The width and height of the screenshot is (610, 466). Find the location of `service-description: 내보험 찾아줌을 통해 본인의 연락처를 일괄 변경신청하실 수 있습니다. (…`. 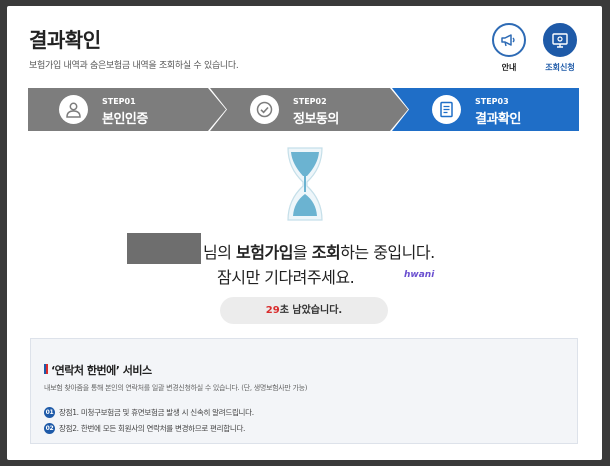

service-description: 내보험 찾아줌을 통해 본인의 연락처를 일괄 변경신청하실 수 있습니다. (… is located at coordinates (176, 388).